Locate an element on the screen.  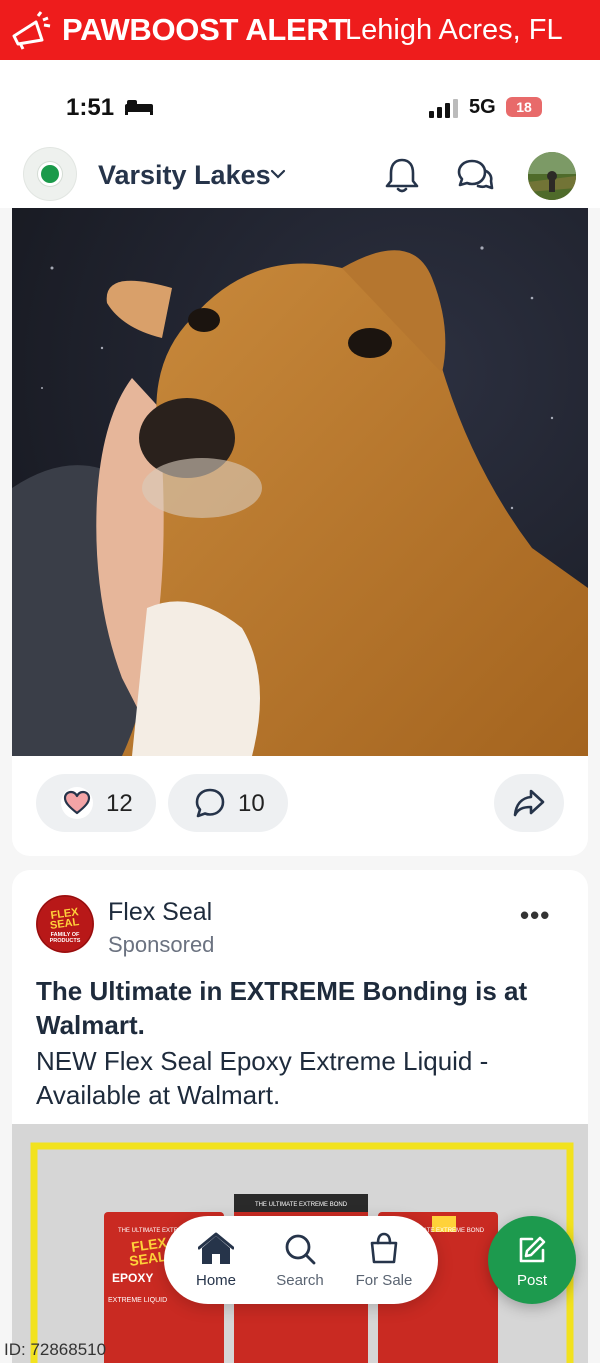
status-bar: 1:51 5G 18 is located at coordinates (300, 105).